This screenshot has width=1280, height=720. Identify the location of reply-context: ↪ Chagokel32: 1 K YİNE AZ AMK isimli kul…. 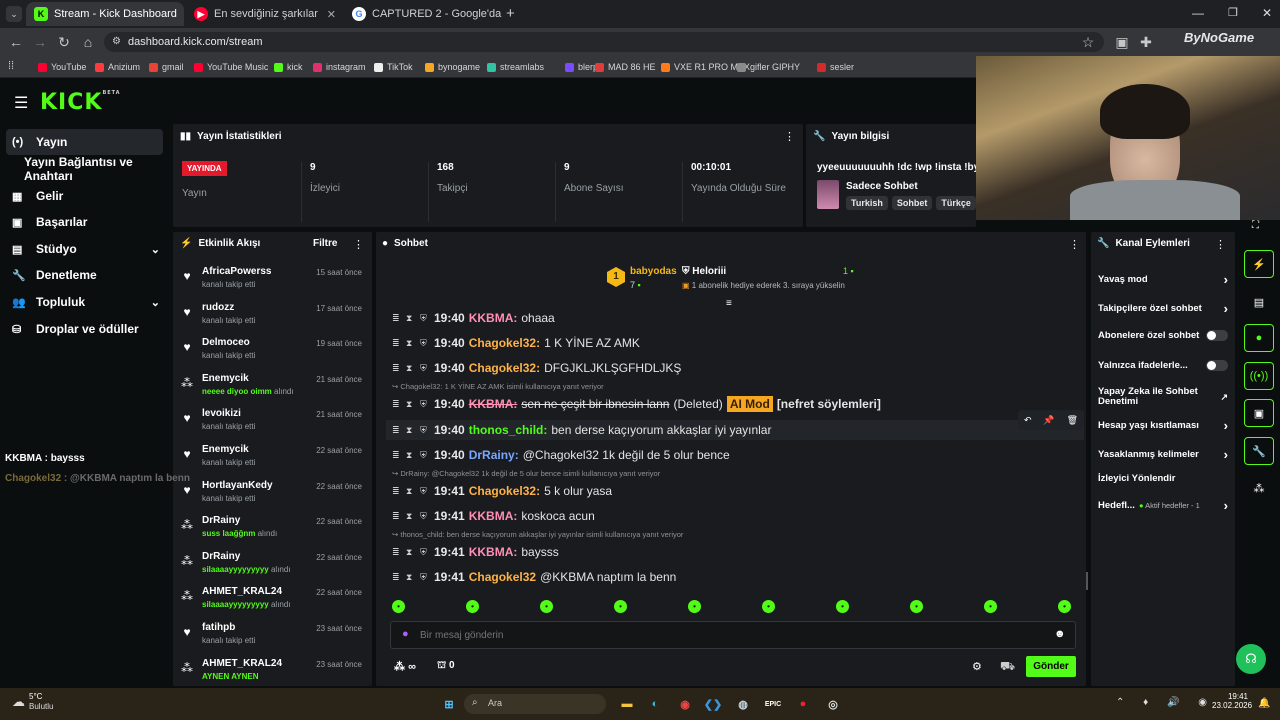
(498, 386).